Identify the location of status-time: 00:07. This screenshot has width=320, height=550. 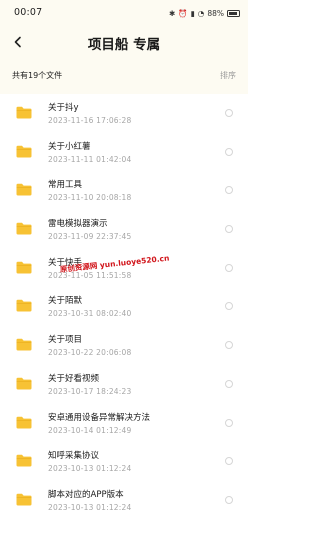
(28, 12).